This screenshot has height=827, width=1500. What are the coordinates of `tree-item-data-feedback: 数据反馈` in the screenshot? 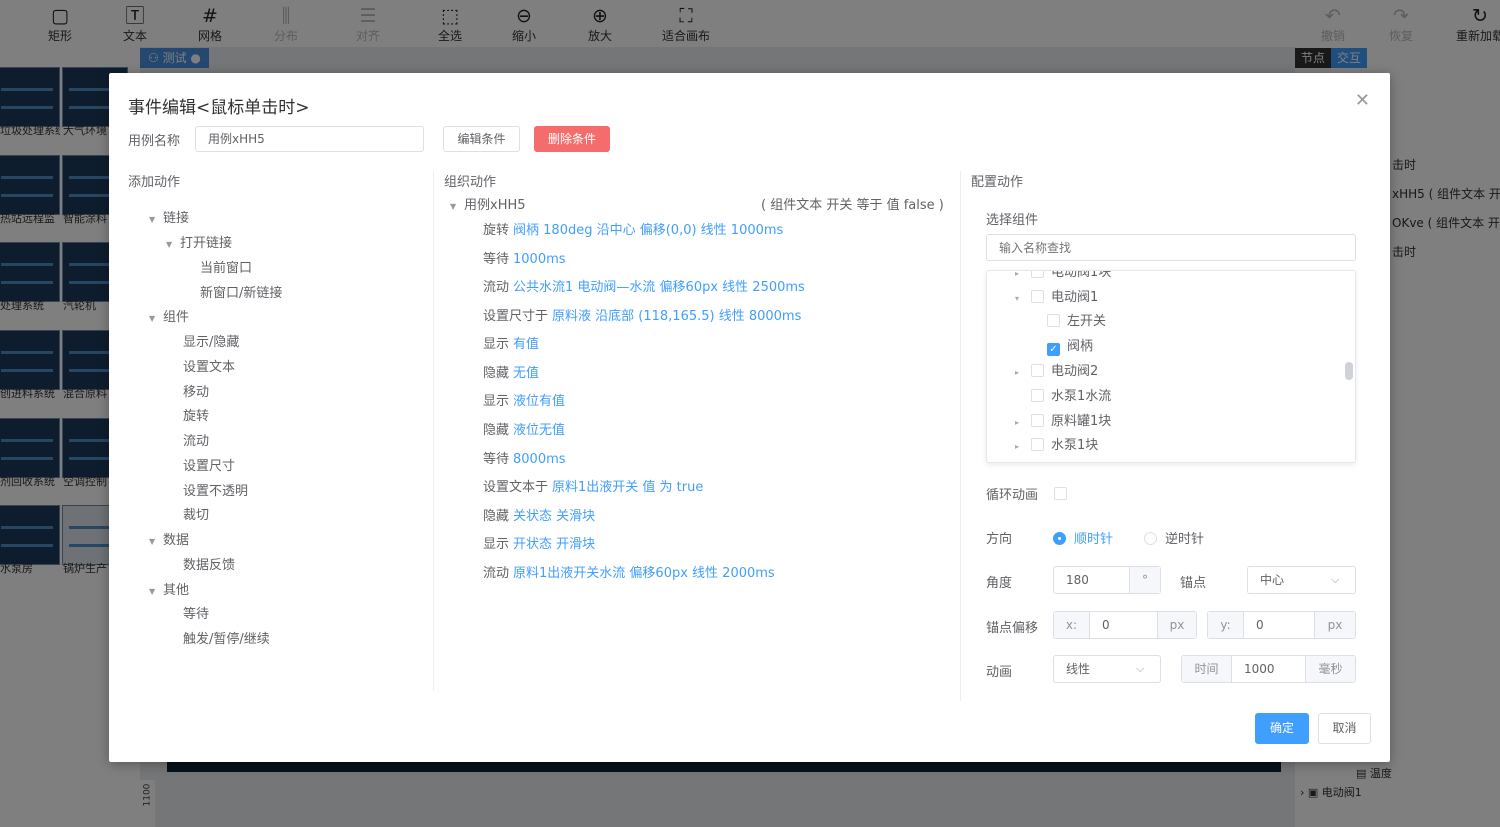 It's located at (209, 563).